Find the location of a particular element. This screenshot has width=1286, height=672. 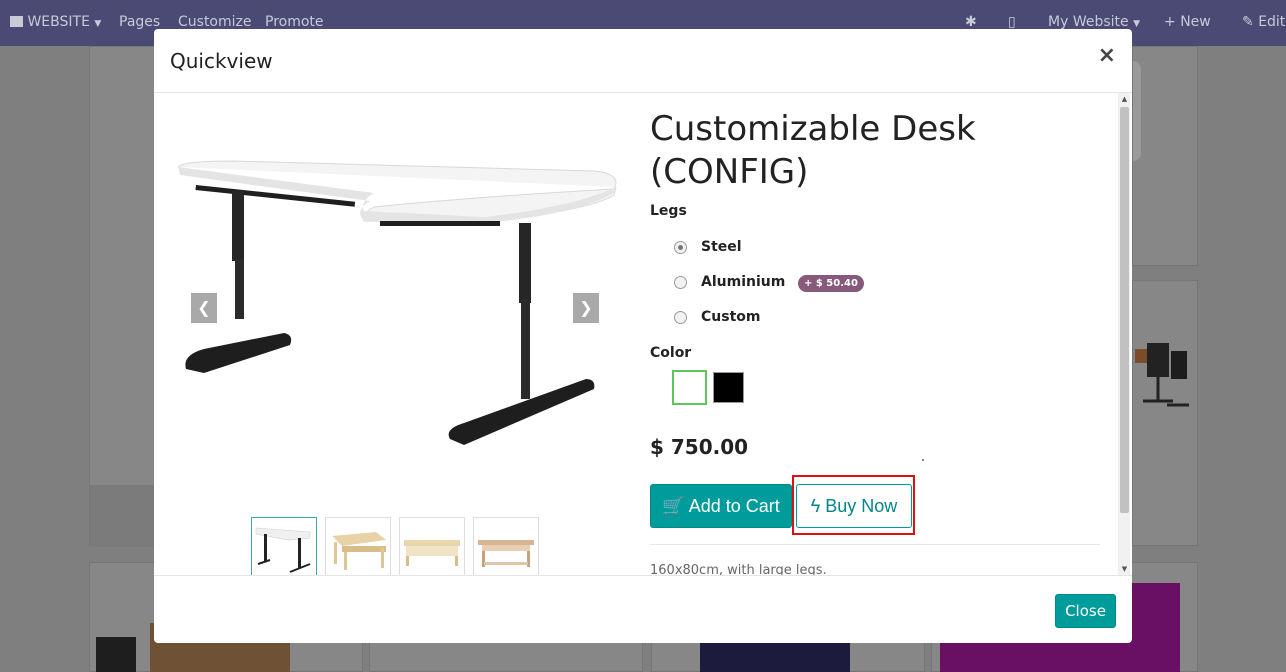

edit-button: ✎ Edit is located at coordinates (1263, 22).